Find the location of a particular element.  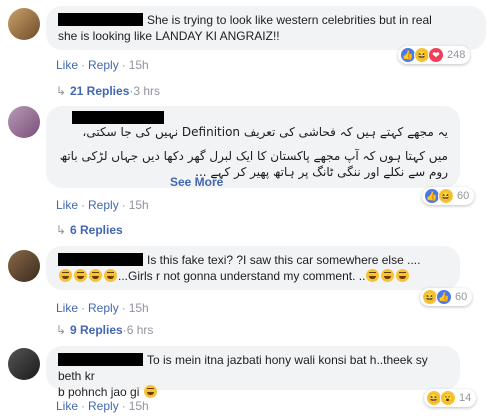

haha-reaction-icon: 😆 is located at coordinates (446, 196).